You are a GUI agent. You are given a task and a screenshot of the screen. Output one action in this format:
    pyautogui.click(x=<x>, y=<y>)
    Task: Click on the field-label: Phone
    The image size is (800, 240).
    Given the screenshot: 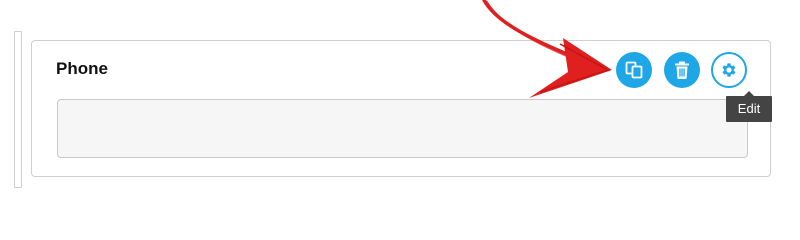 What is the action you would take?
    pyautogui.click(x=82, y=68)
    